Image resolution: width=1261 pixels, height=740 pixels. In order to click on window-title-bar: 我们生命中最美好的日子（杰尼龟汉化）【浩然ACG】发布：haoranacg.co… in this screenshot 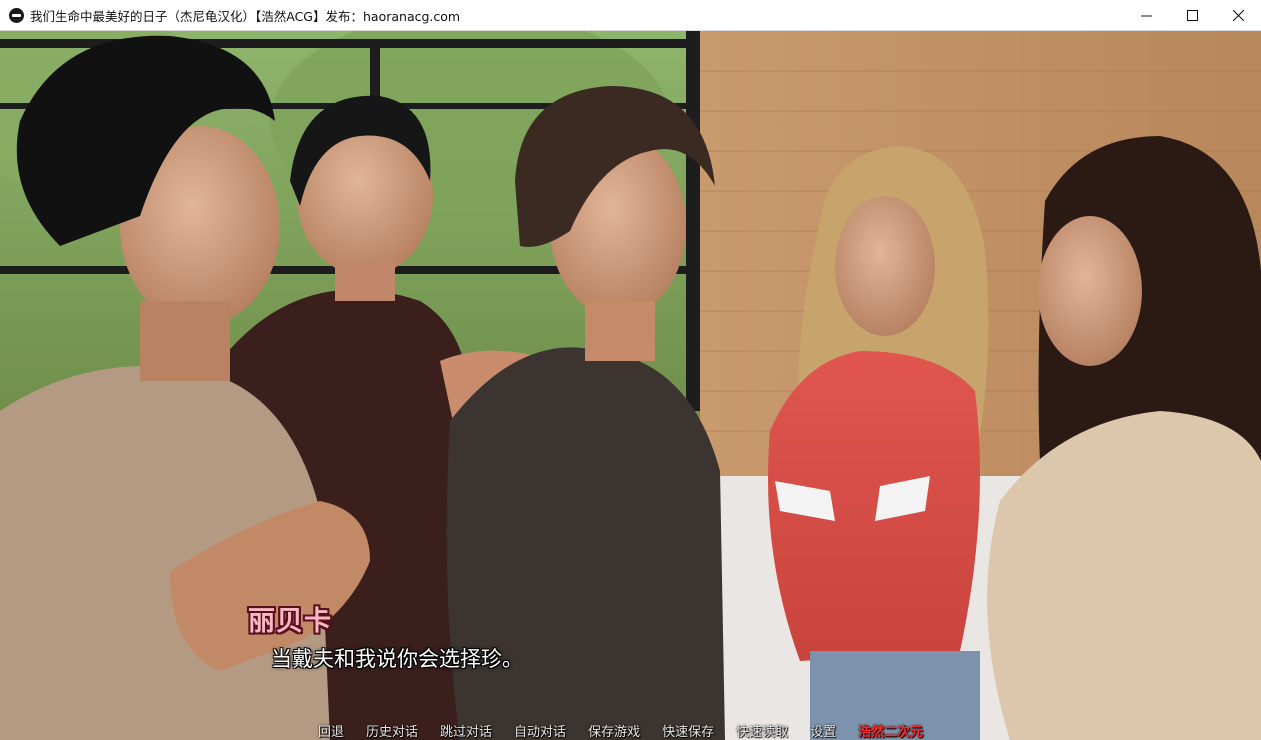, I will do `click(630, 15)`.